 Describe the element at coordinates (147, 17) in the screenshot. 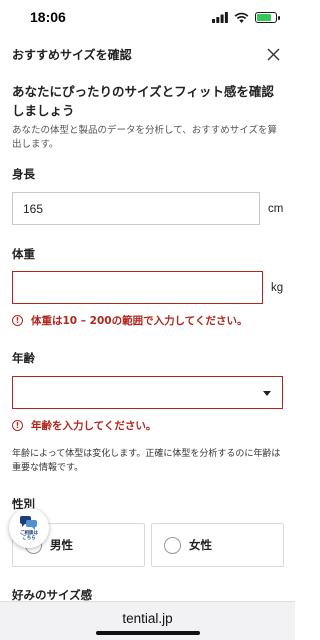

I see `status-bar: 18:06` at that location.